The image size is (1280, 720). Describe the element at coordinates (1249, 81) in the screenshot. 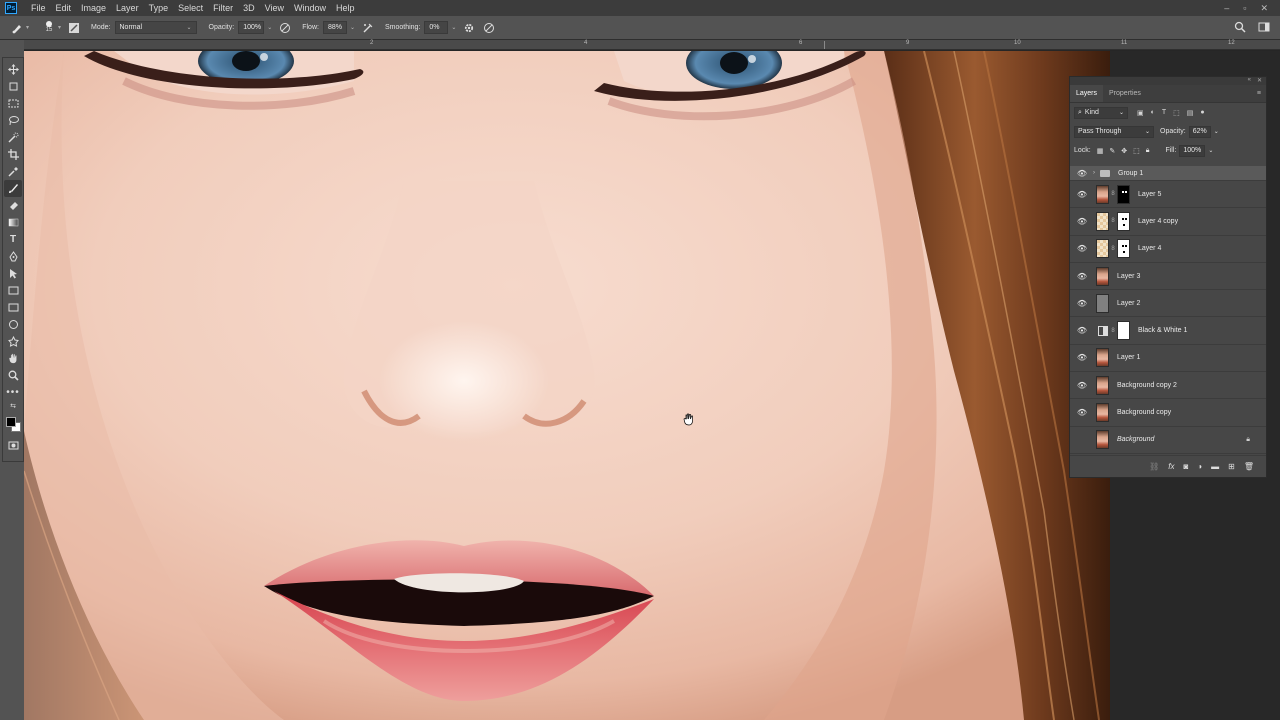

I see `collapse-panel-icon: «` at that location.